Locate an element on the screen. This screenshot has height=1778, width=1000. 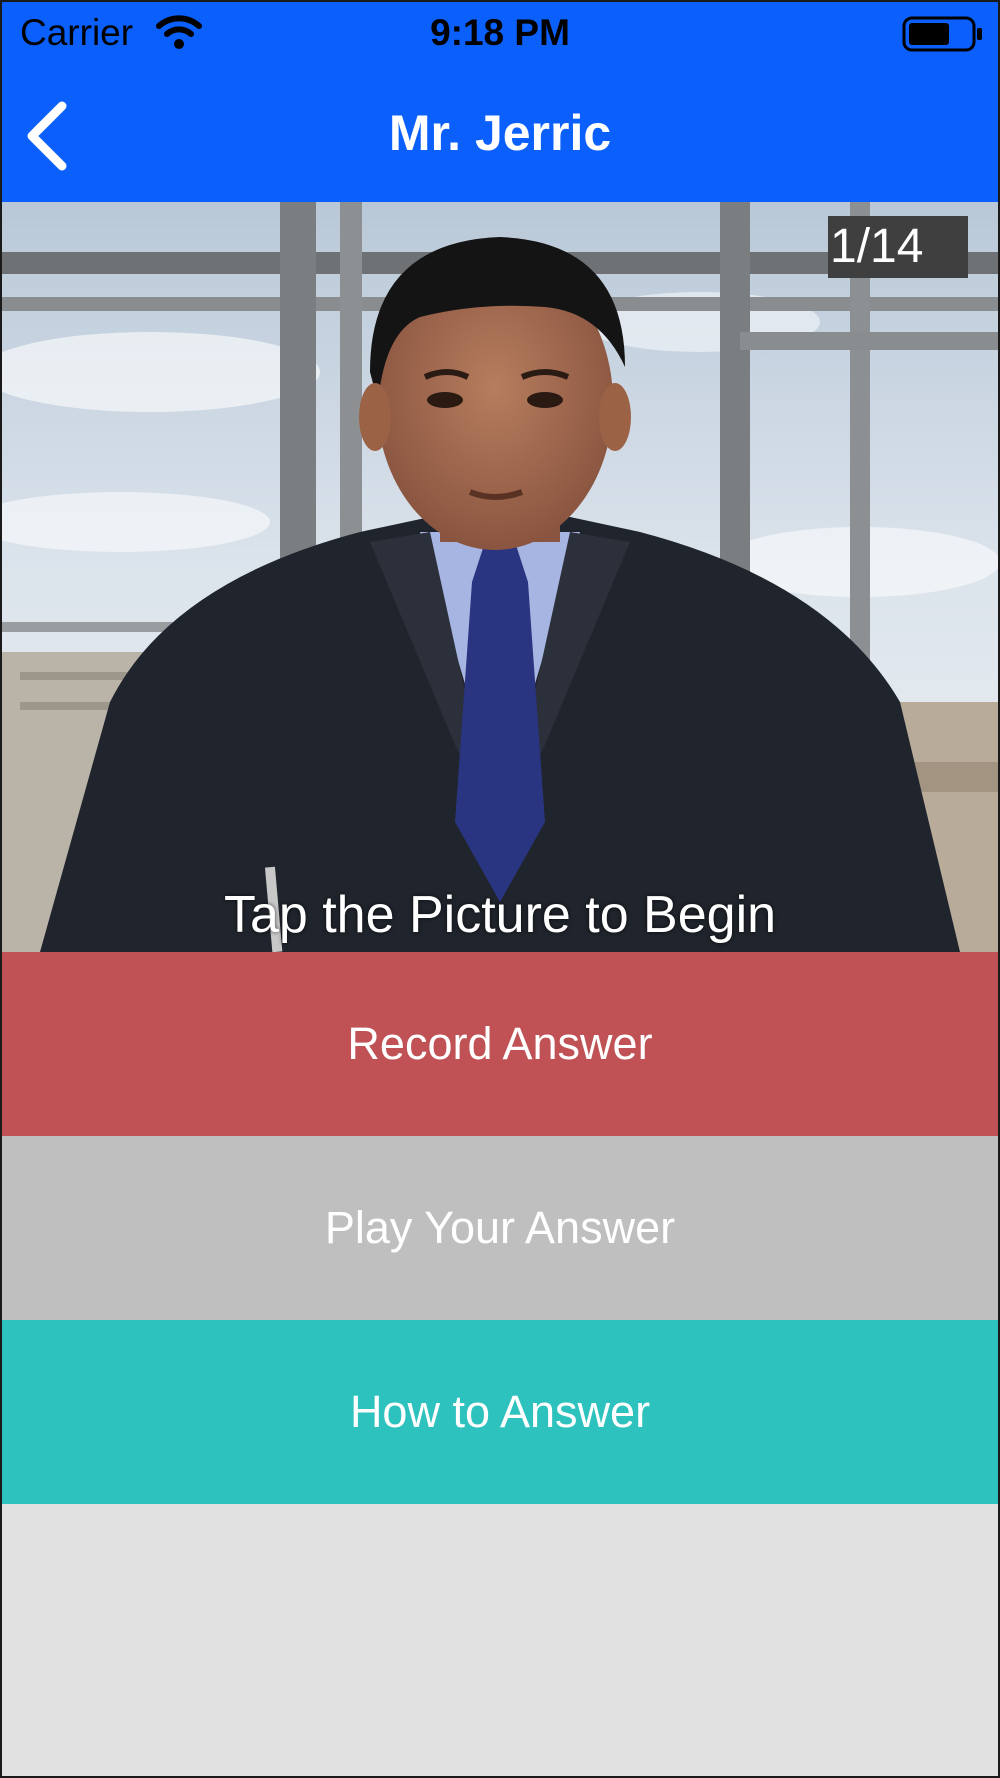
top-bar: Carrier 9:18 PM Mr. Jerric is located at coordinates (500, 101).